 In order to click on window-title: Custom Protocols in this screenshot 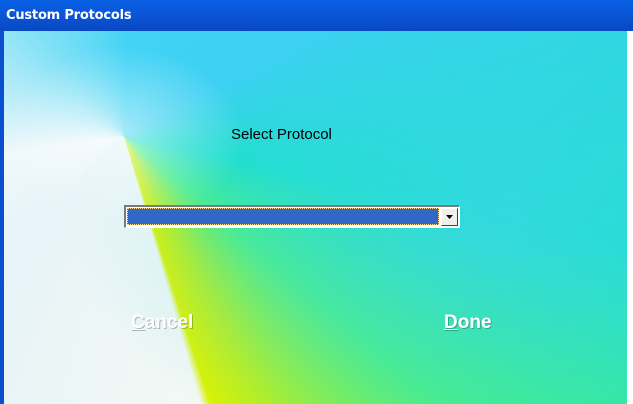, I will do `click(69, 15)`.